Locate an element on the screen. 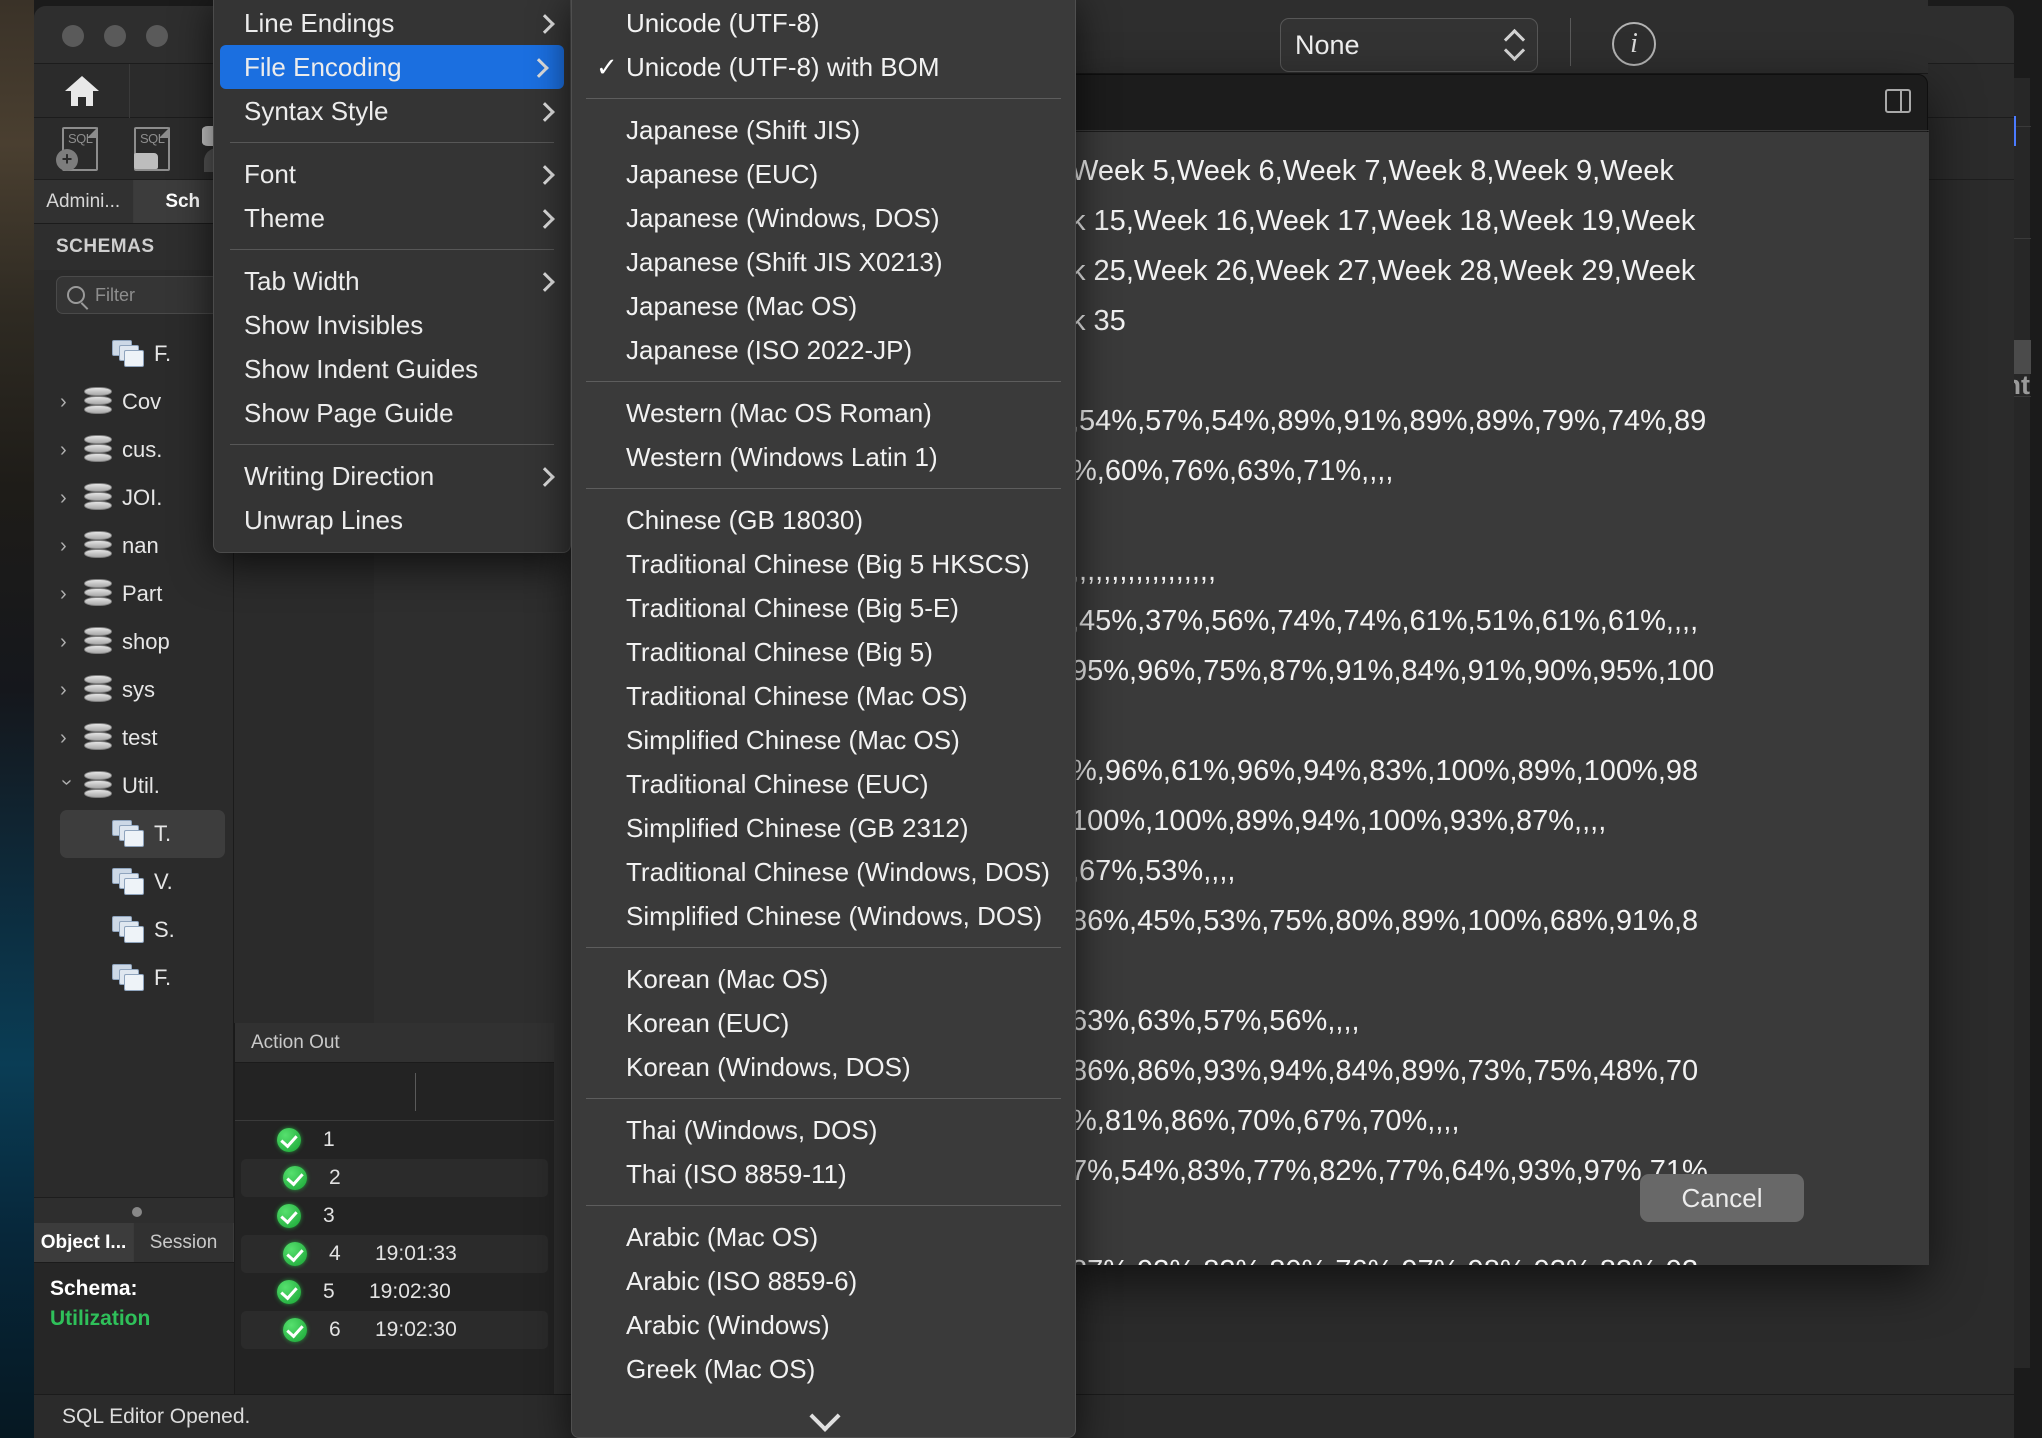  action-output-tab: Action Out is located at coordinates (394, 1043).